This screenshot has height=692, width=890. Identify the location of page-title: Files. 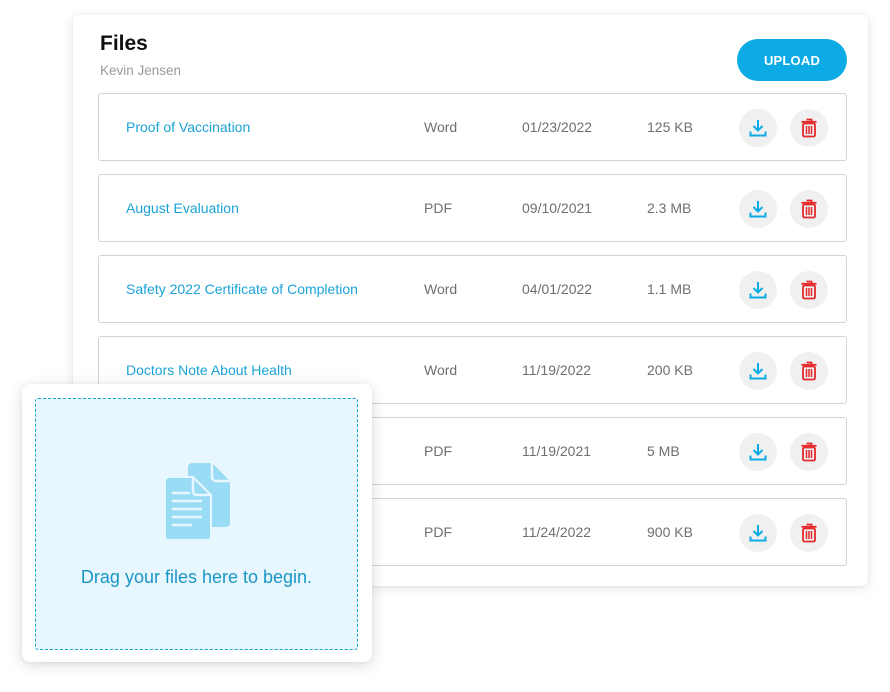
(124, 43).